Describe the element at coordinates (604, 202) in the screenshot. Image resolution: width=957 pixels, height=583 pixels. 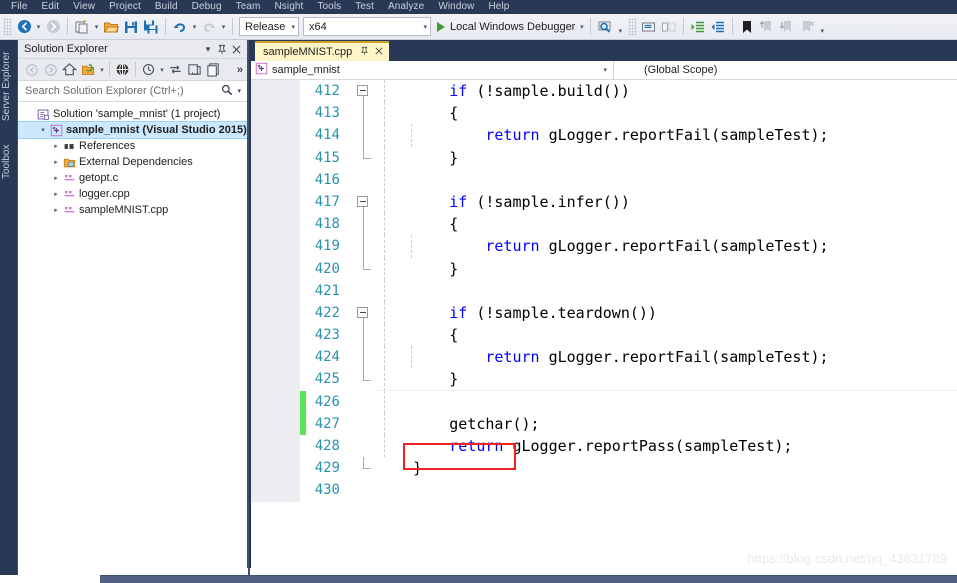
I see `code-line: 417 if (!sample.infer())` at that location.